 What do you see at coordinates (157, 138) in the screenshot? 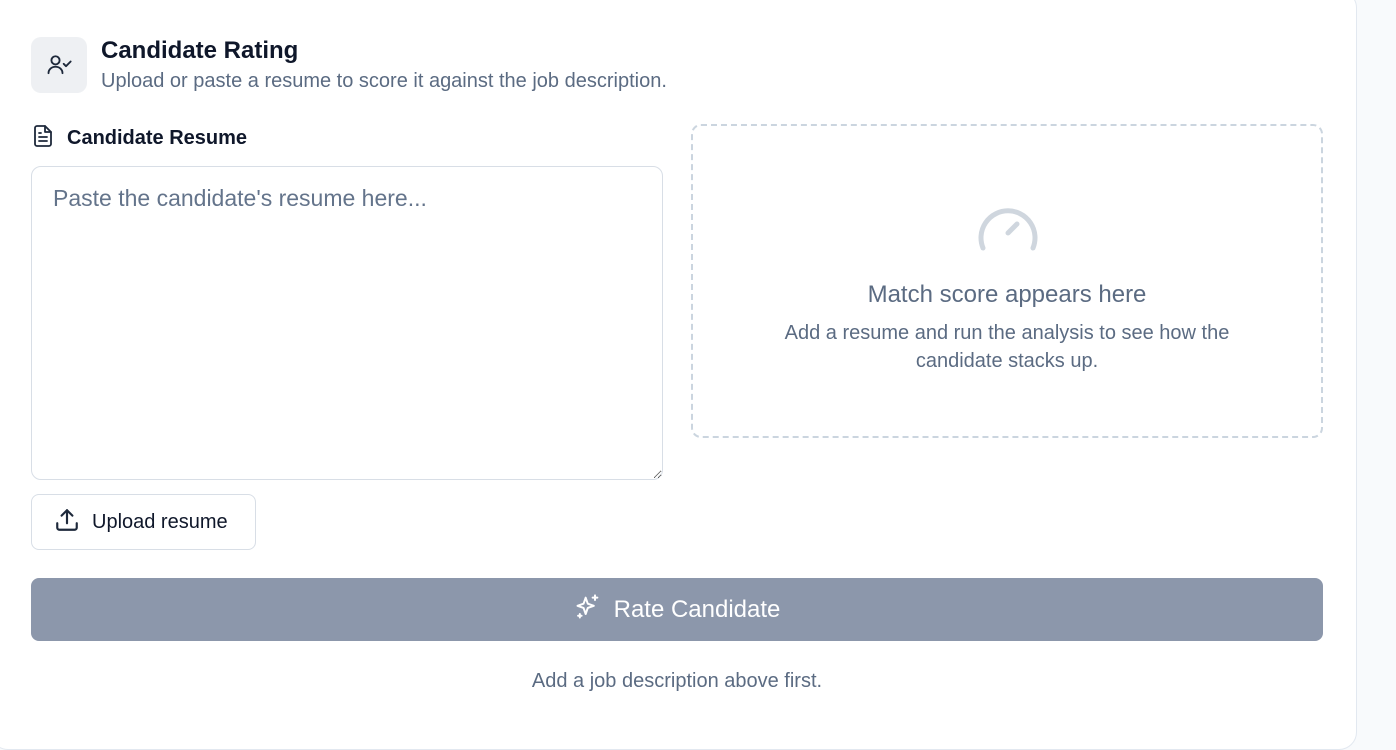
I see `resume-label: Candidate Resume` at bounding box center [157, 138].